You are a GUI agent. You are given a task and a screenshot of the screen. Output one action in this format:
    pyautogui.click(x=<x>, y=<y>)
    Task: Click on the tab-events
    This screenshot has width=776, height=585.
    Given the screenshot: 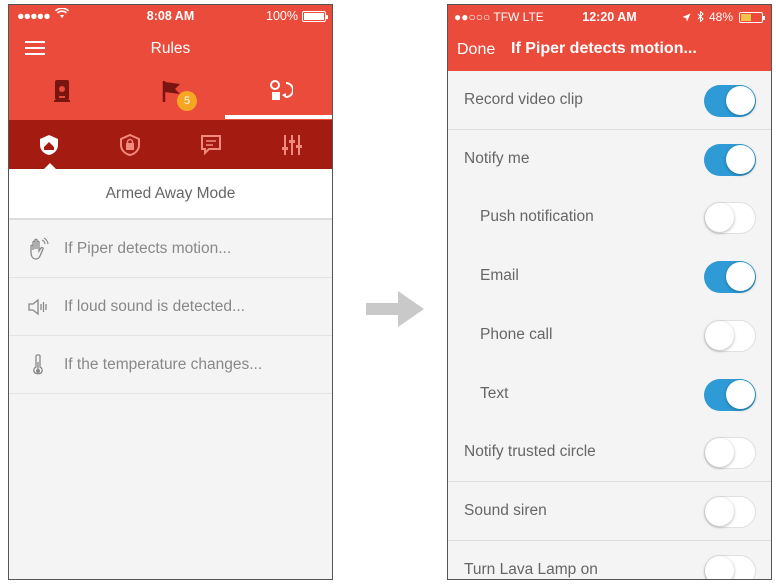 What is the action you would take?
    pyautogui.click(x=171, y=95)
    